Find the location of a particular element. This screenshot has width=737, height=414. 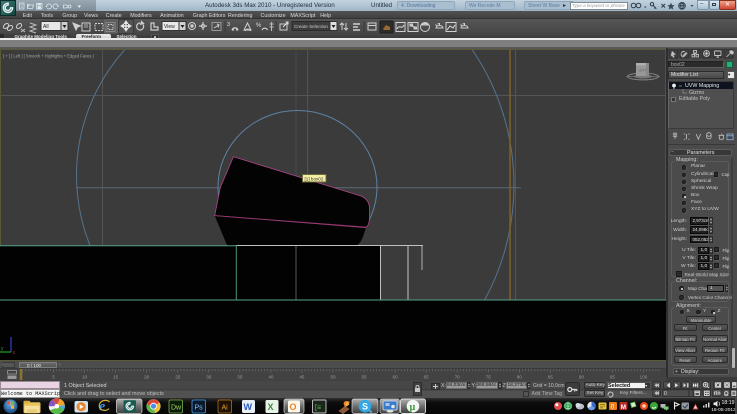

svg-text: [1] box02 is located at coordinates (314, 178).